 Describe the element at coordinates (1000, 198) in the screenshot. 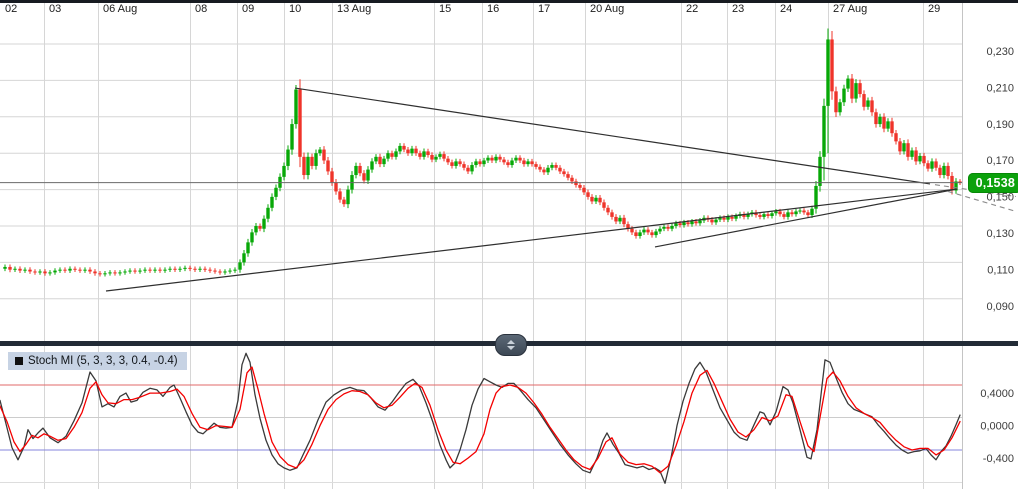

I see `svg-text: 0,150` at that location.